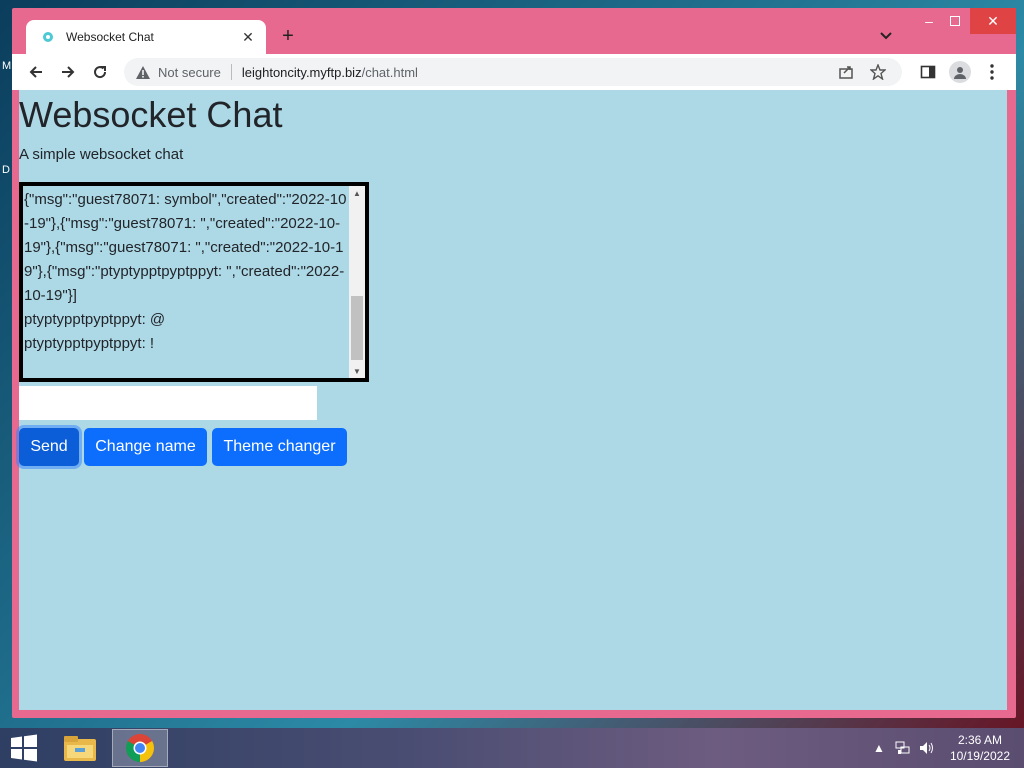  I want to click on change-name-button: Change name, so click(145, 447).